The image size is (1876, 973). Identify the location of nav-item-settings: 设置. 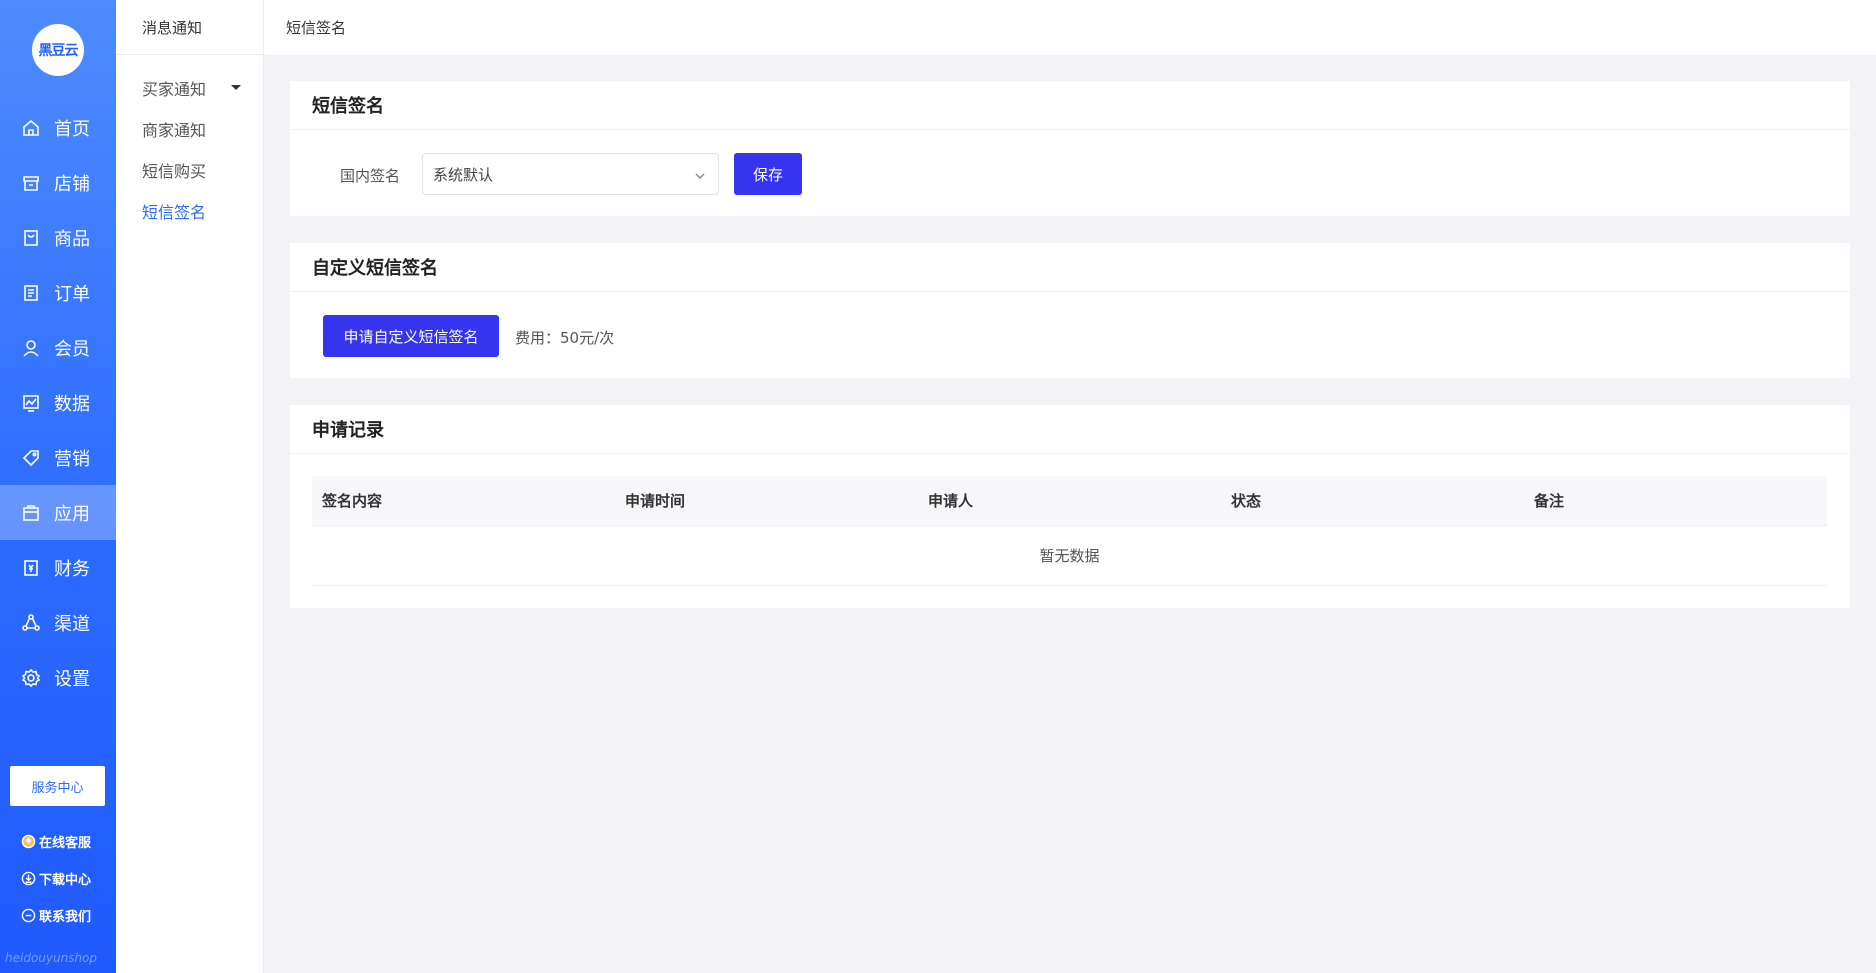
(58, 677).